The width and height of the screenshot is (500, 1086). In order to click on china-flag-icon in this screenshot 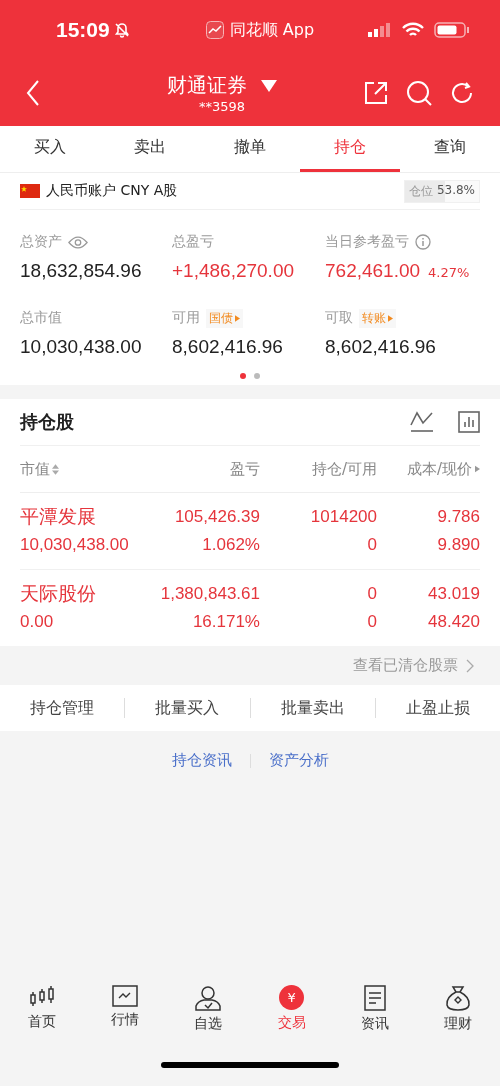, I will do `click(30, 191)`.